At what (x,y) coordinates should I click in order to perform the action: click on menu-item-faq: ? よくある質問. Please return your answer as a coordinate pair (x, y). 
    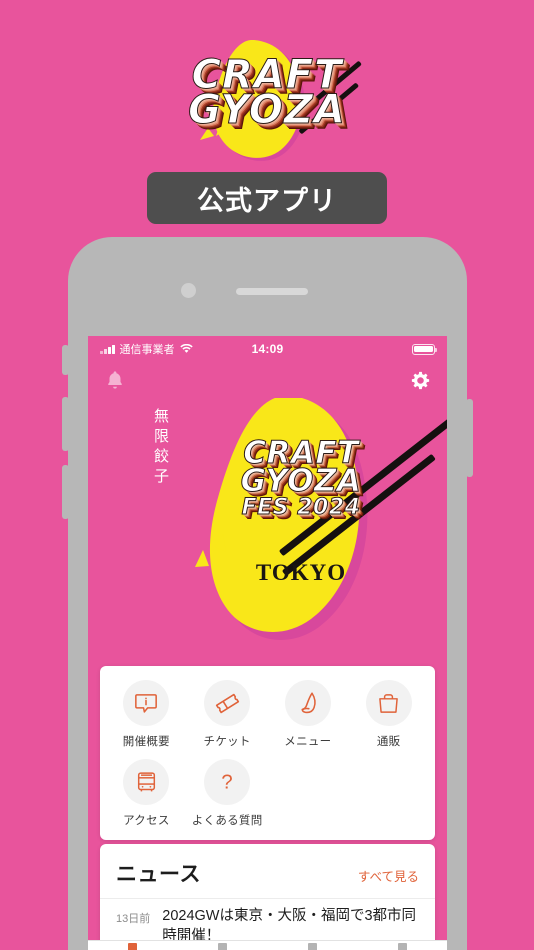
    Looking at the image, I should click on (227, 793).